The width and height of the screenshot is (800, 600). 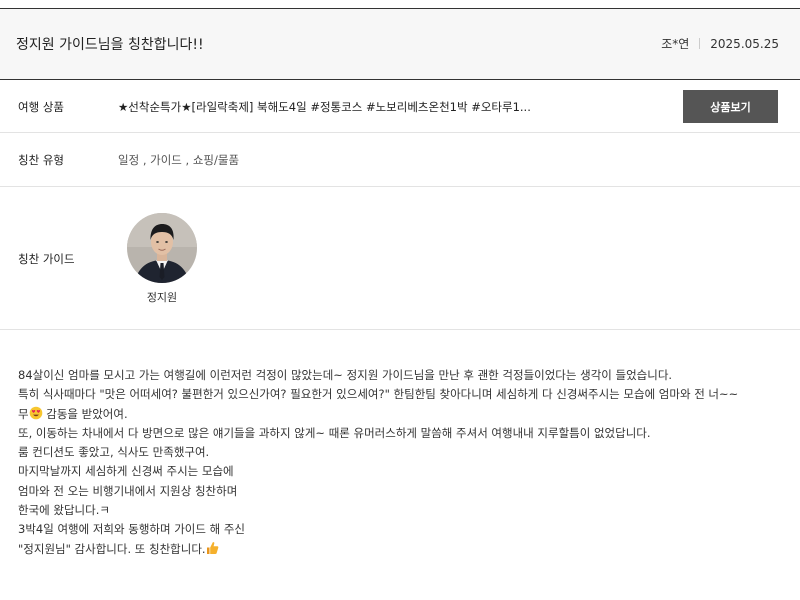 What do you see at coordinates (403, 549) in the screenshot?
I see `content-line: "정지원님" 감사합니다. 또 칭찬합니다.` at bounding box center [403, 549].